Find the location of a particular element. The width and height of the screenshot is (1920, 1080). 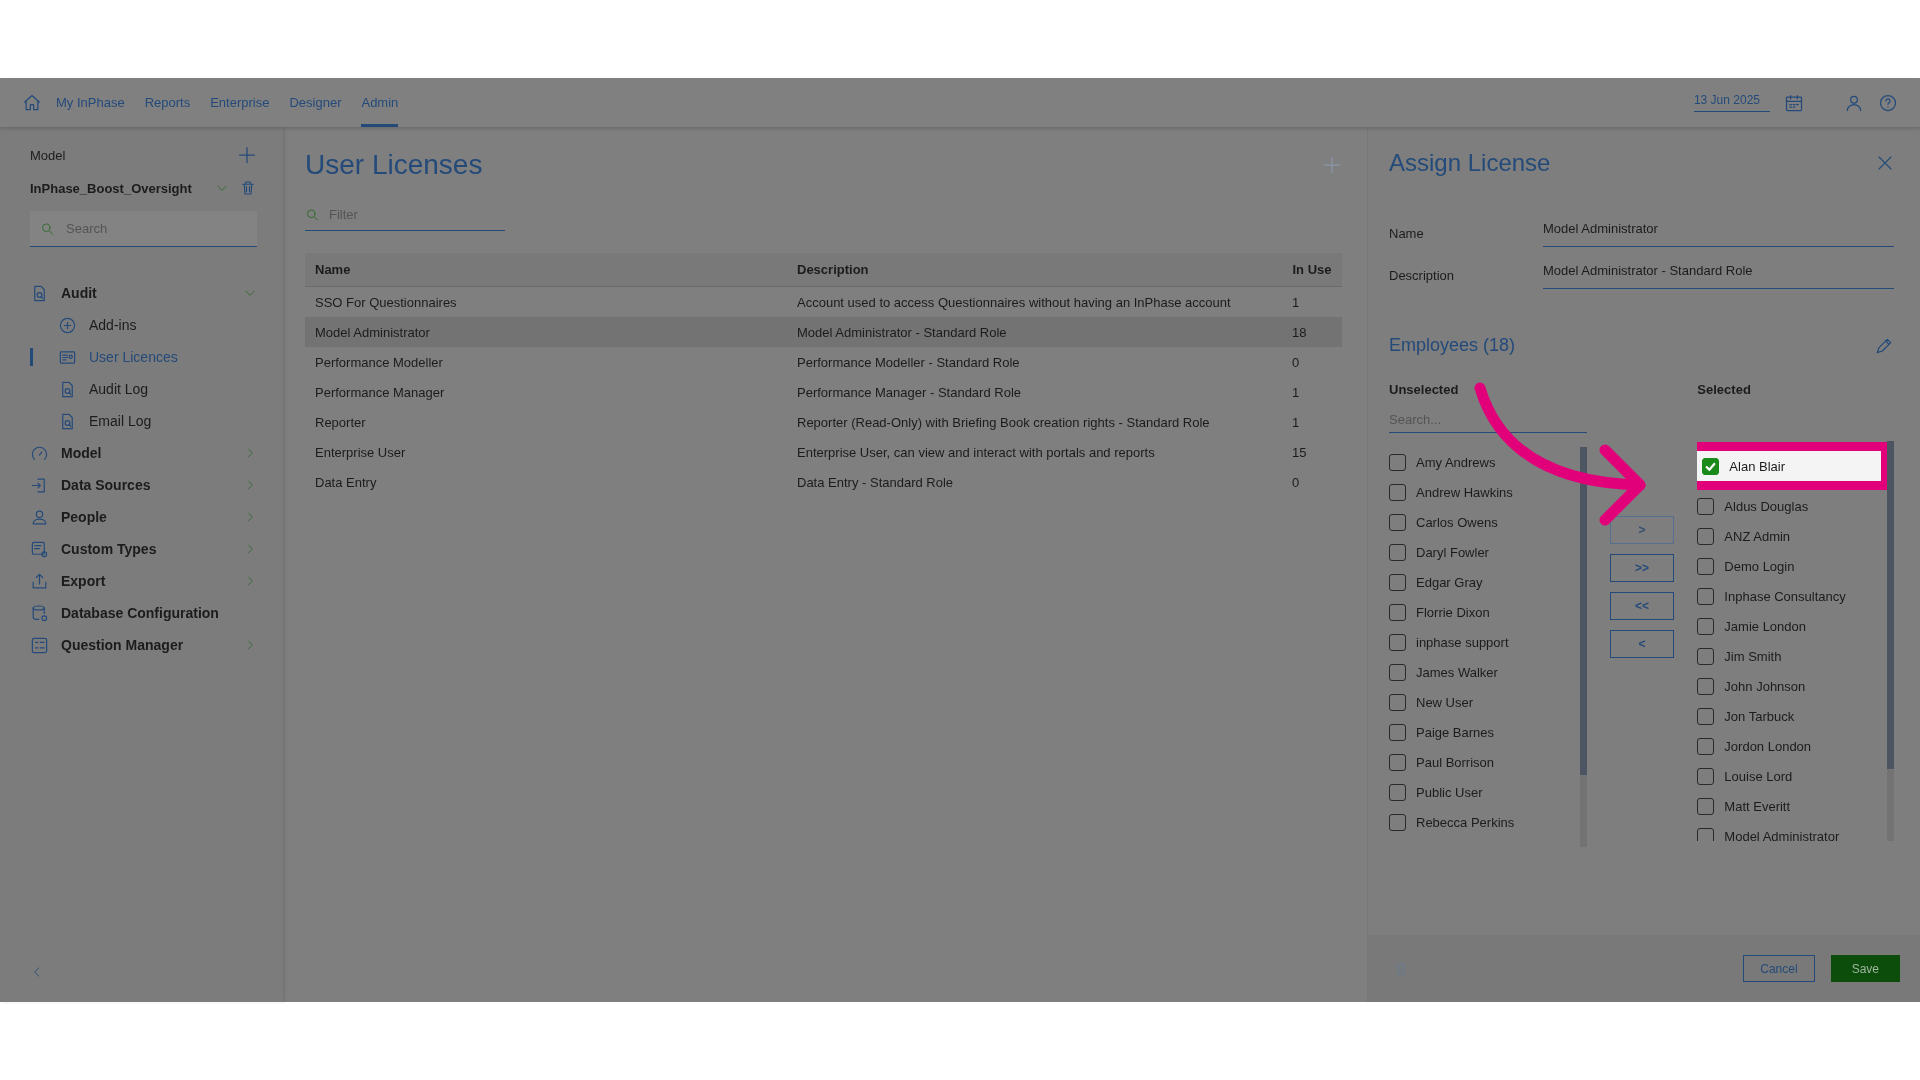

transfer-button: < is located at coordinates (1642, 644).